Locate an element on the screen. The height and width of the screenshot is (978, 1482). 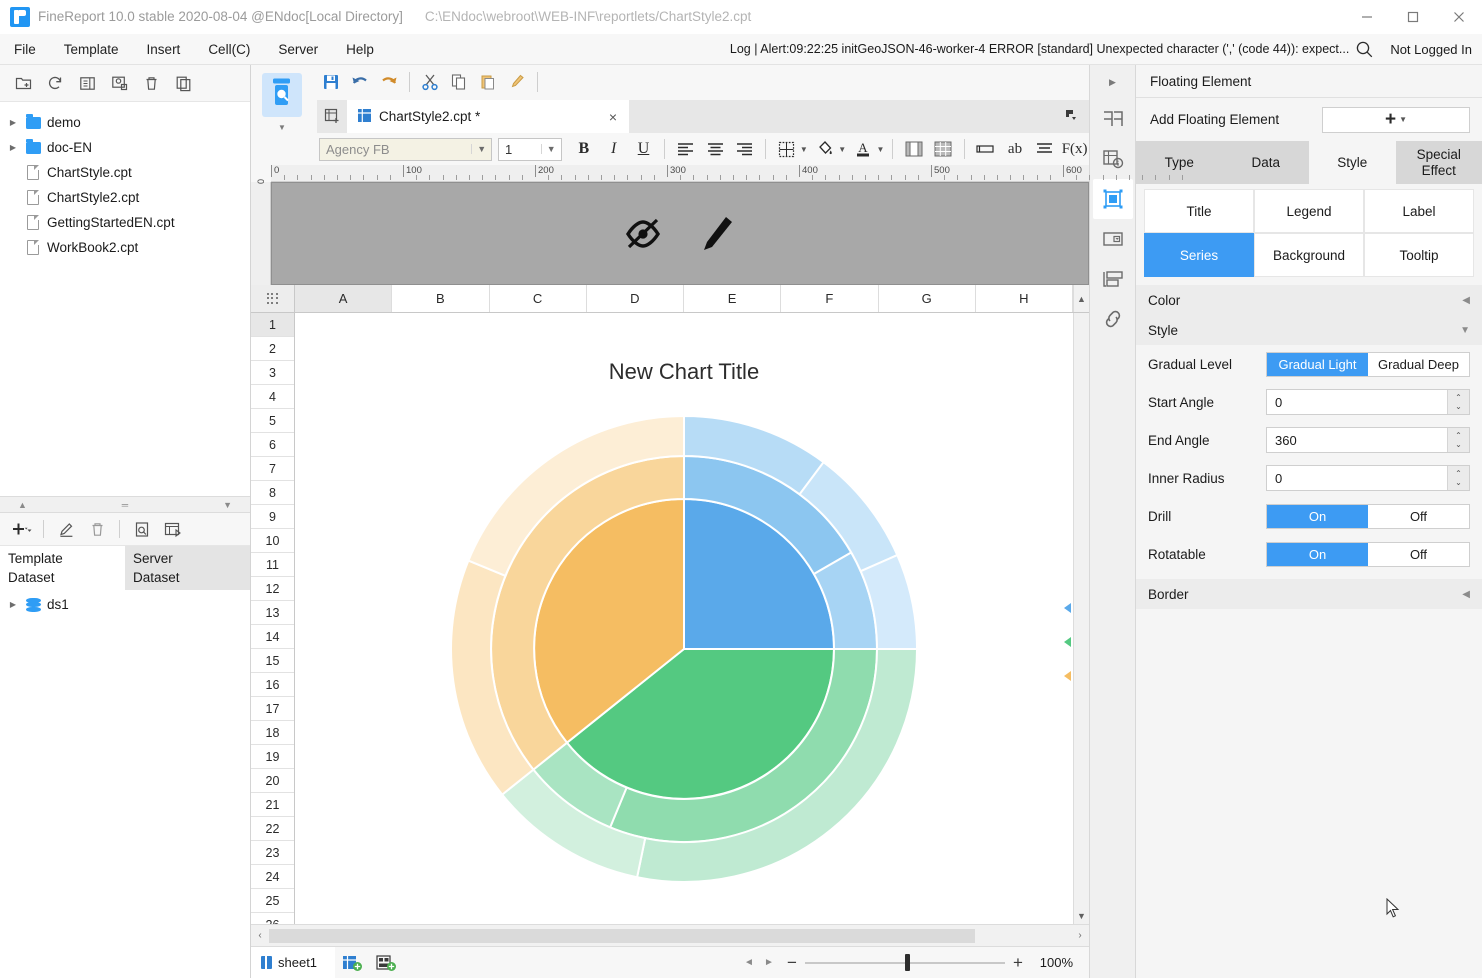
inner-radius-value: 0 is located at coordinates (1357, 478).